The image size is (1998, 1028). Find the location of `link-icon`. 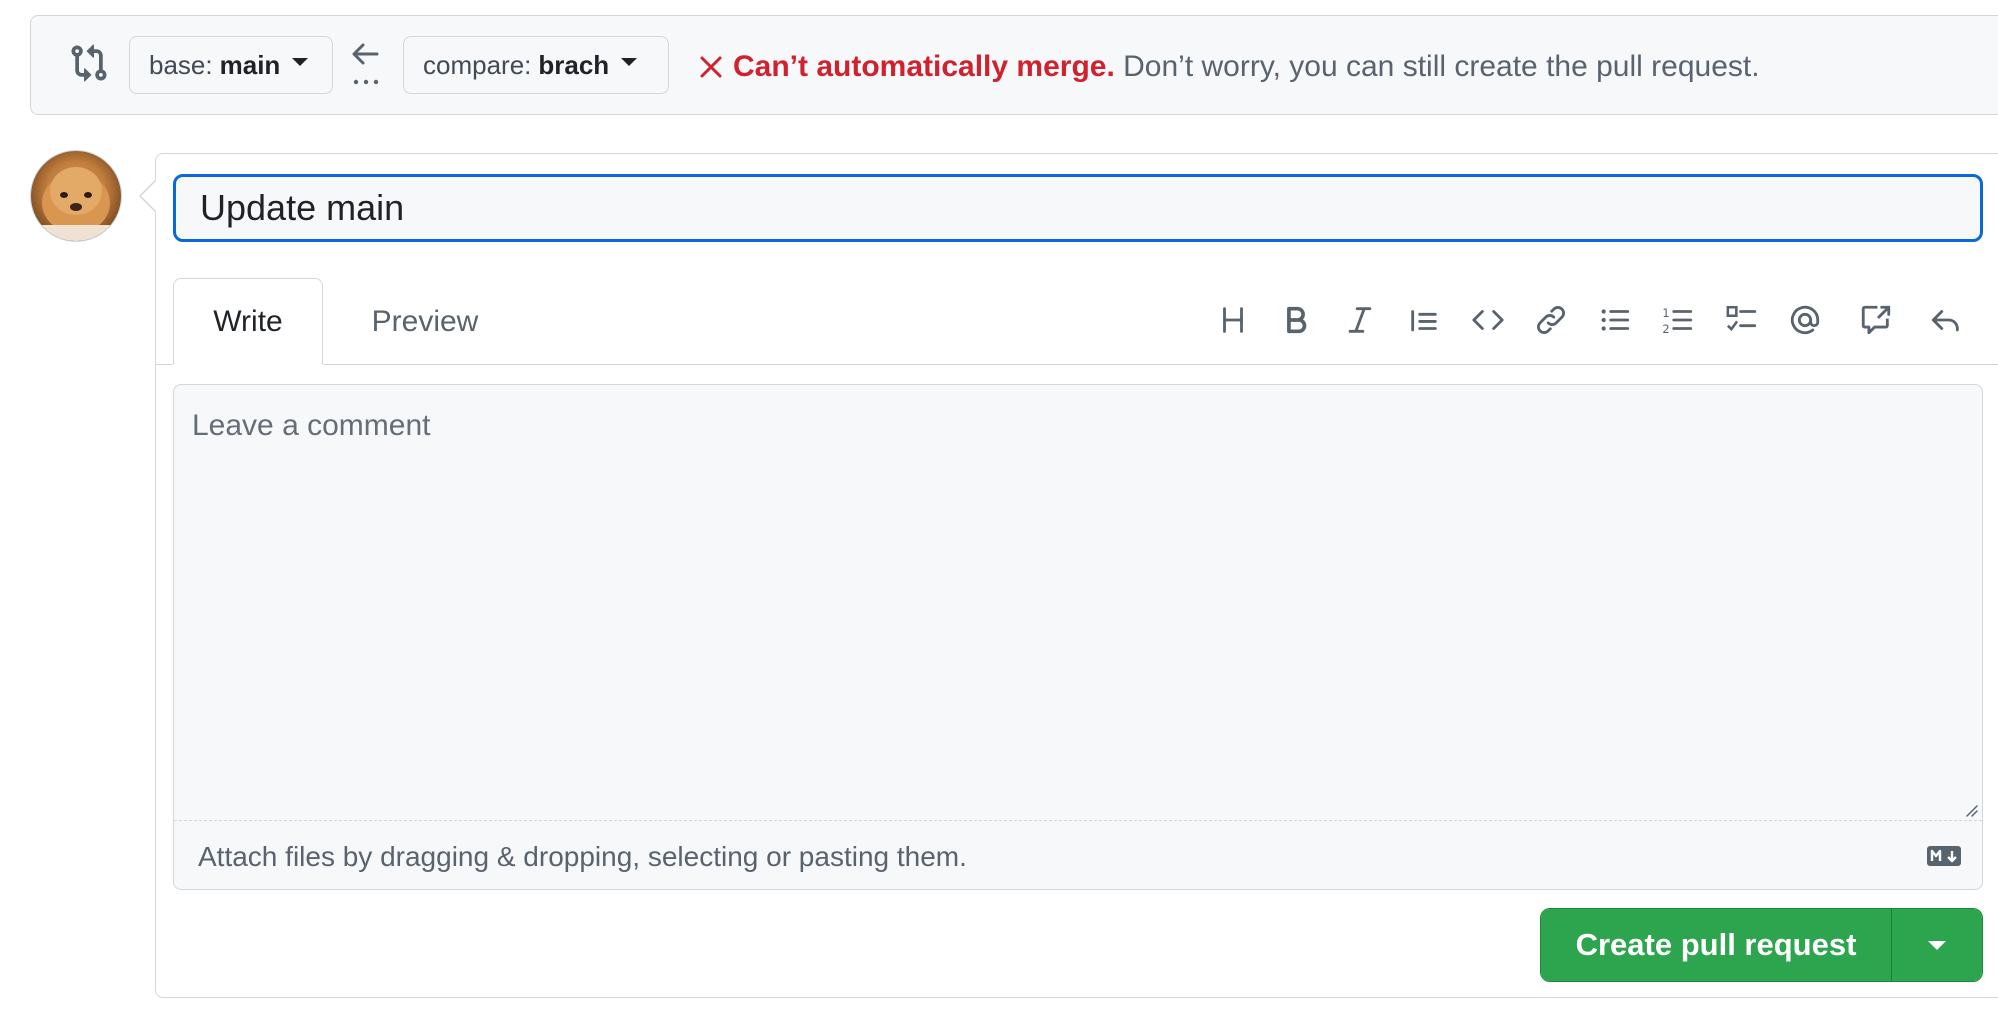

link-icon is located at coordinates (1551, 320).